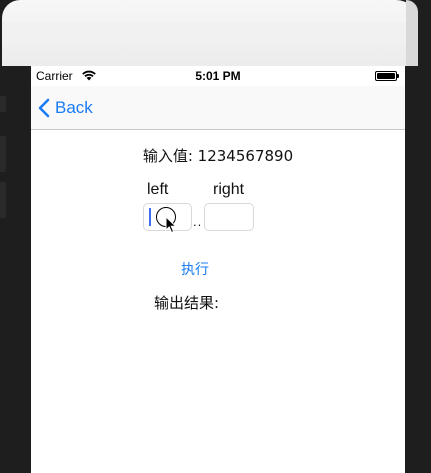 The height and width of the screenshot is (473, 431). What do you see at coordinates (229, 189) in the screenshot?
I see `right-label: right` at bounding box center [229, 189].